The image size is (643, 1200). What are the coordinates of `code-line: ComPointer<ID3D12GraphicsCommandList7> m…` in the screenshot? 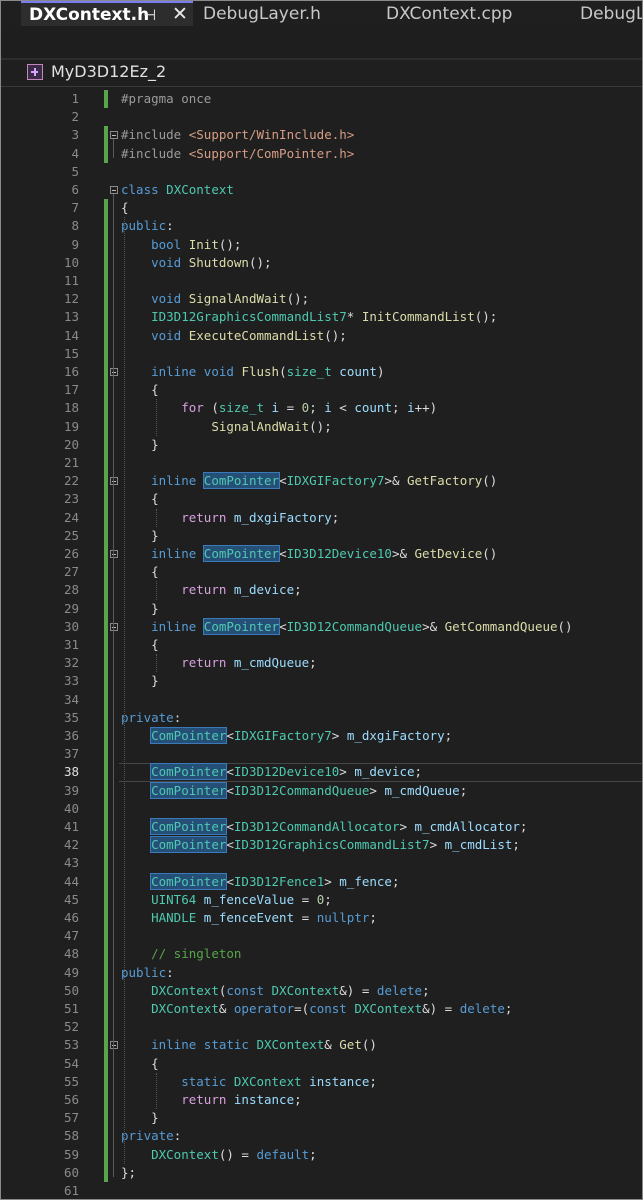 It's located at (320, 845).